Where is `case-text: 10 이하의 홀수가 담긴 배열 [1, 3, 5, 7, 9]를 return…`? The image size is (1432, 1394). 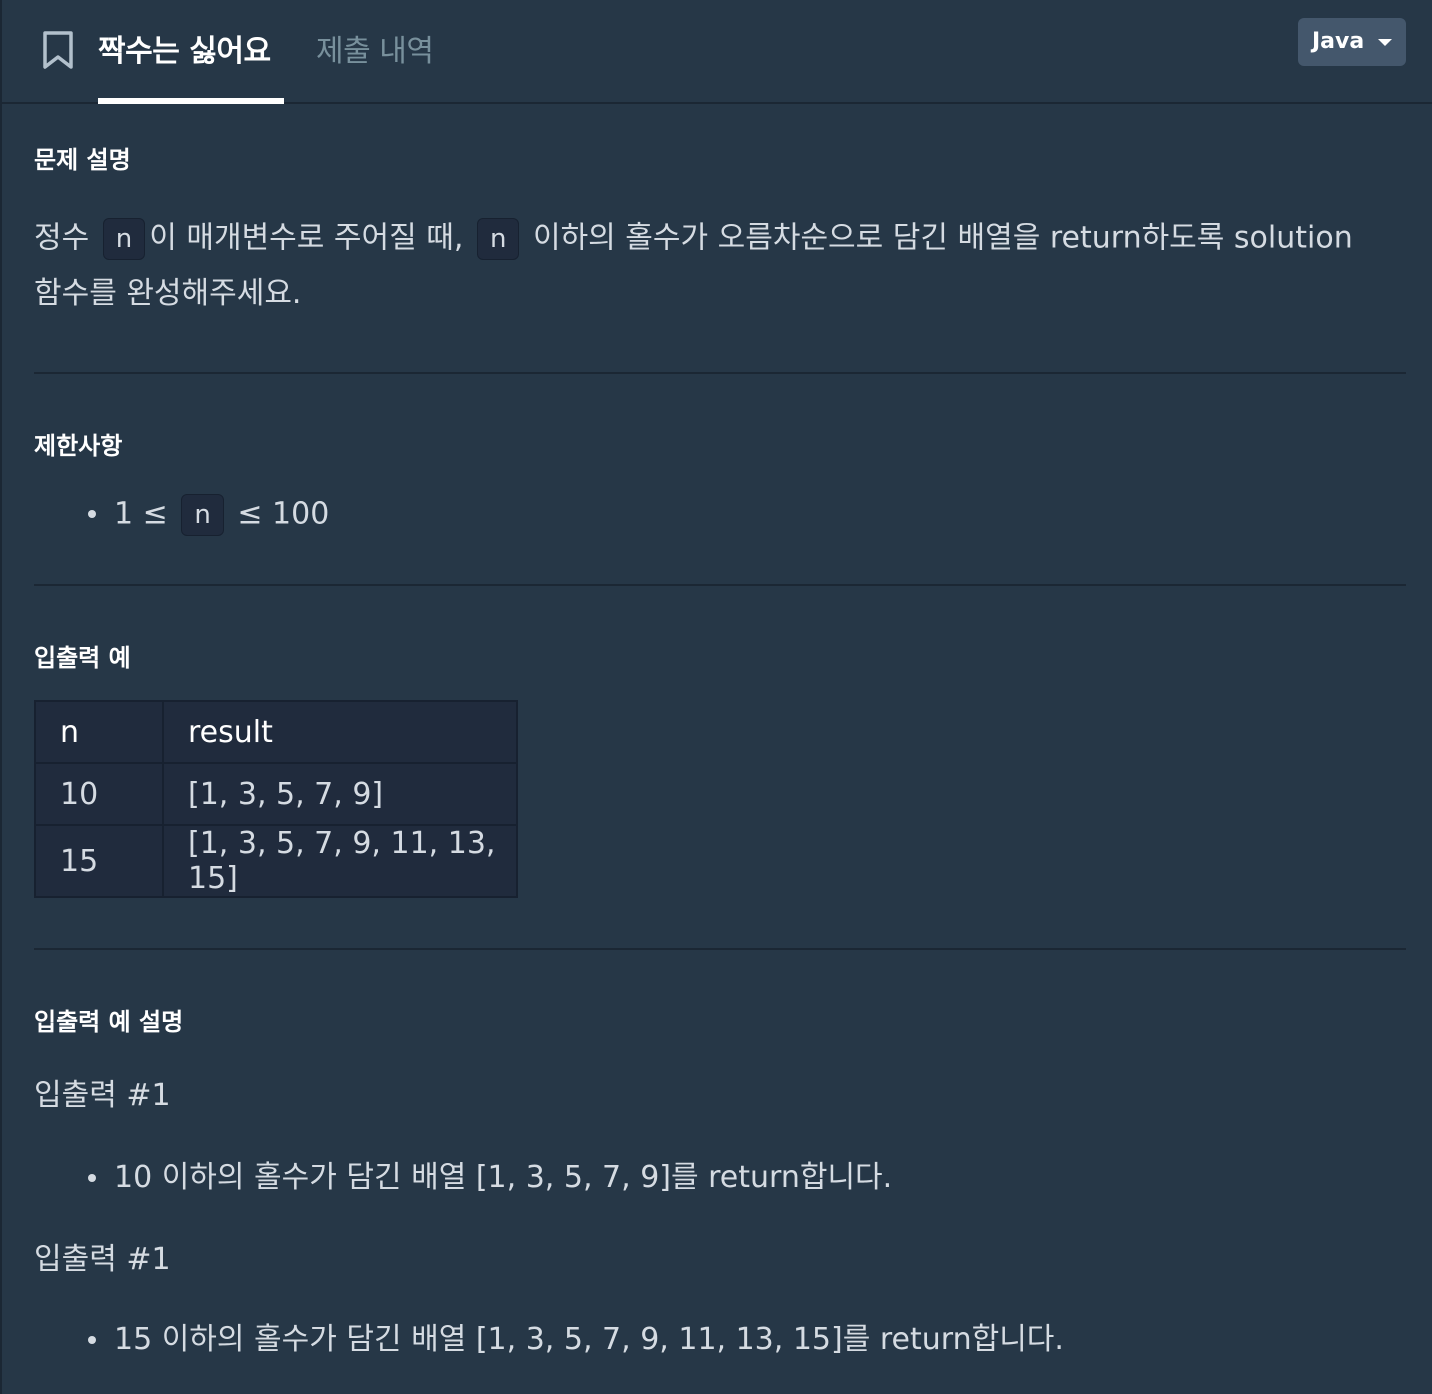
case-text: 10 이하의 홀수가 담긴 배열 [1, 3, 5, 7, 9]를 return… is located at coordinates (503, 1177).